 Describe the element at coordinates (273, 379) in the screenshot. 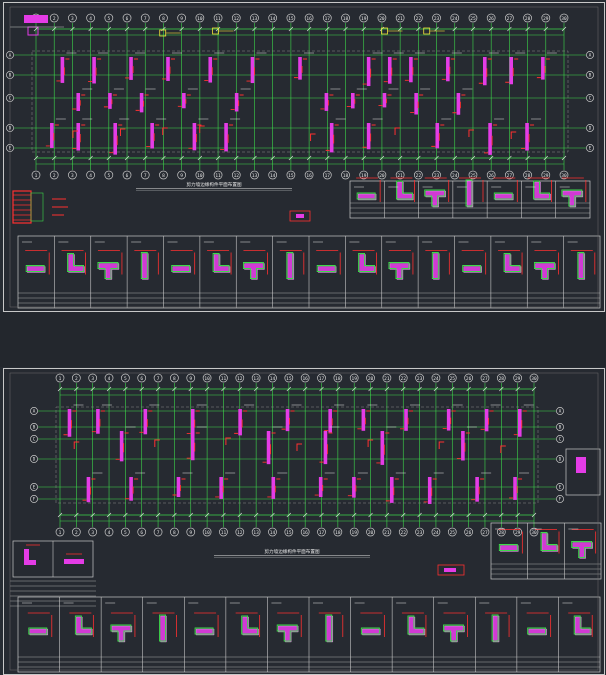

I see `axis-label: 14` at that location.